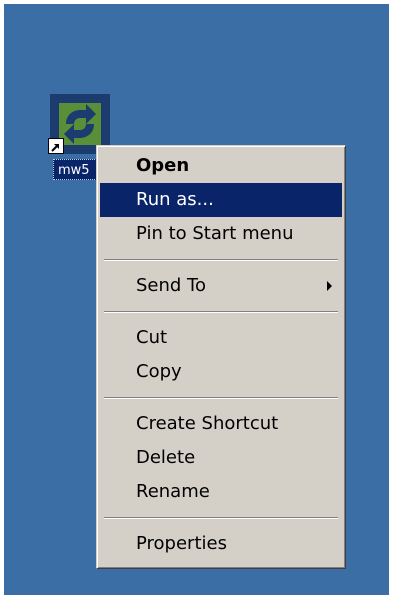 This screenshot has height=599, width=393. I want to click on menu-item-copy: Copy, so click(221, 372).